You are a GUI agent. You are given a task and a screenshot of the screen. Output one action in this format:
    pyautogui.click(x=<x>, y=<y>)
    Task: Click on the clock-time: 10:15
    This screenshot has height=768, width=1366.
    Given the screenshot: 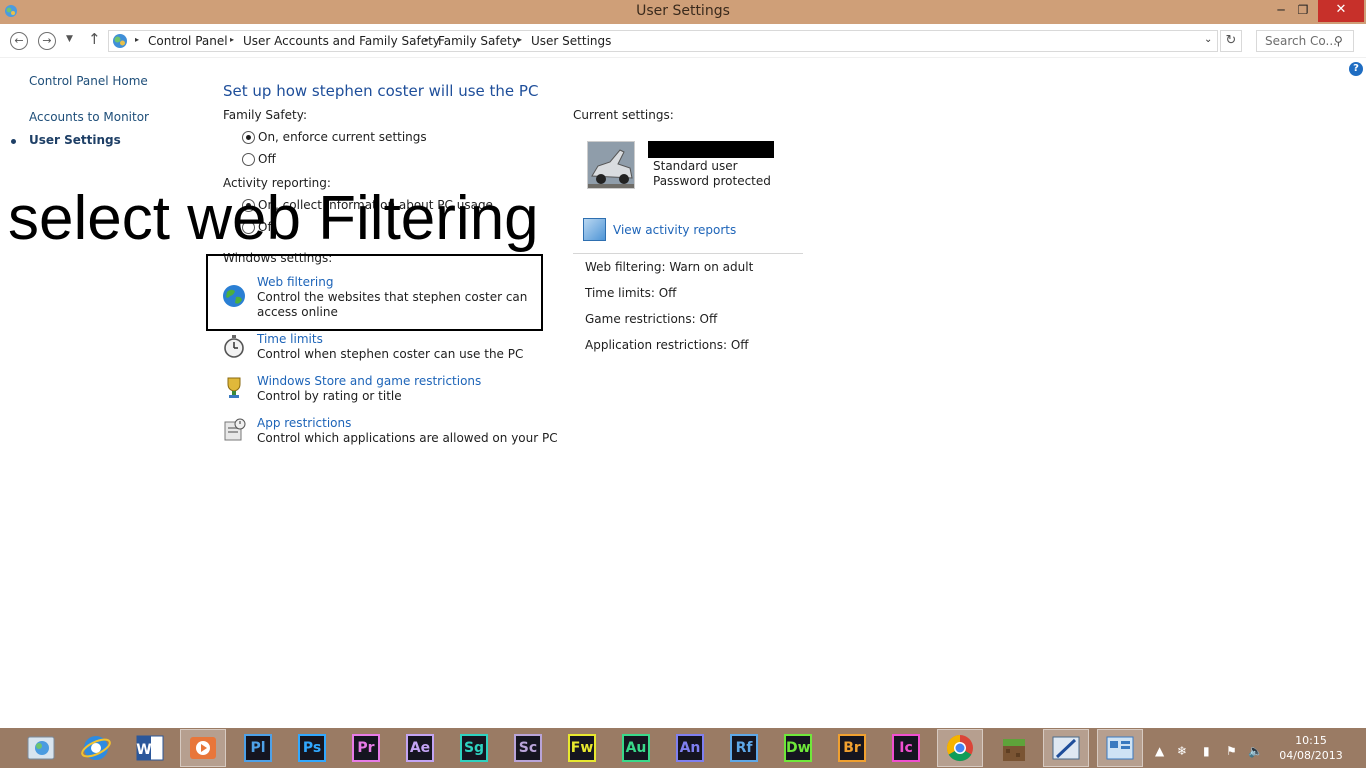 What is the action you would take?
    pyautogui.click(x=1311, y=740)
    